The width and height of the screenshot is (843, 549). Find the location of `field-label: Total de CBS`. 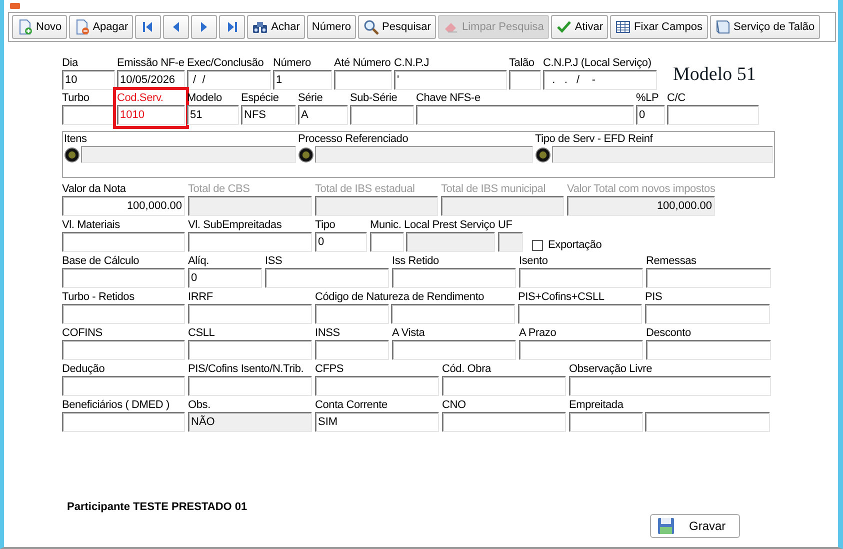

field-label: Total de CBS is located at coordinates (219, 189).